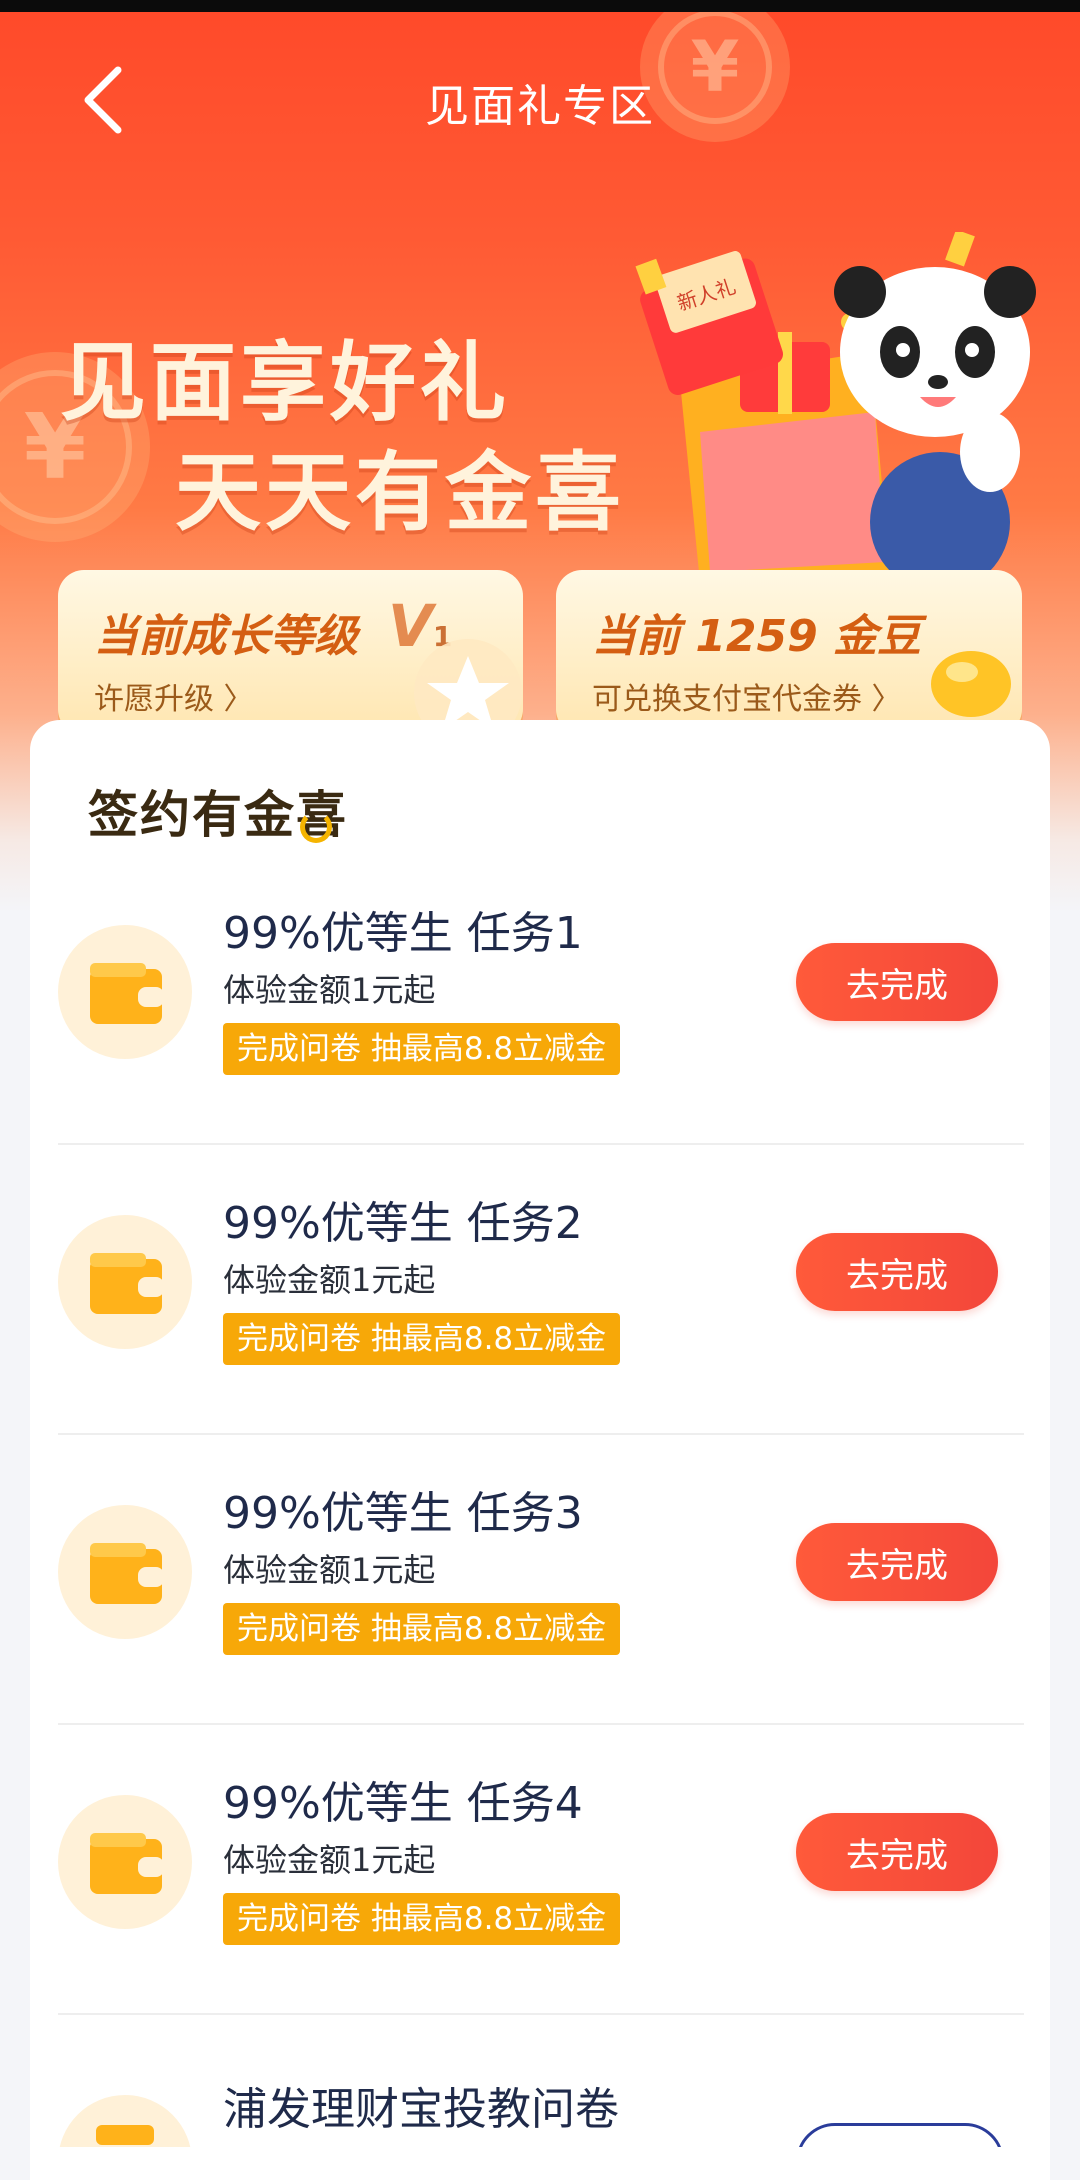  What do you see at coordinates (421, 2109) in the screenshot?
I see `task-title: 浦发理财宝投教问卷` at bounding box center [421, 2109].